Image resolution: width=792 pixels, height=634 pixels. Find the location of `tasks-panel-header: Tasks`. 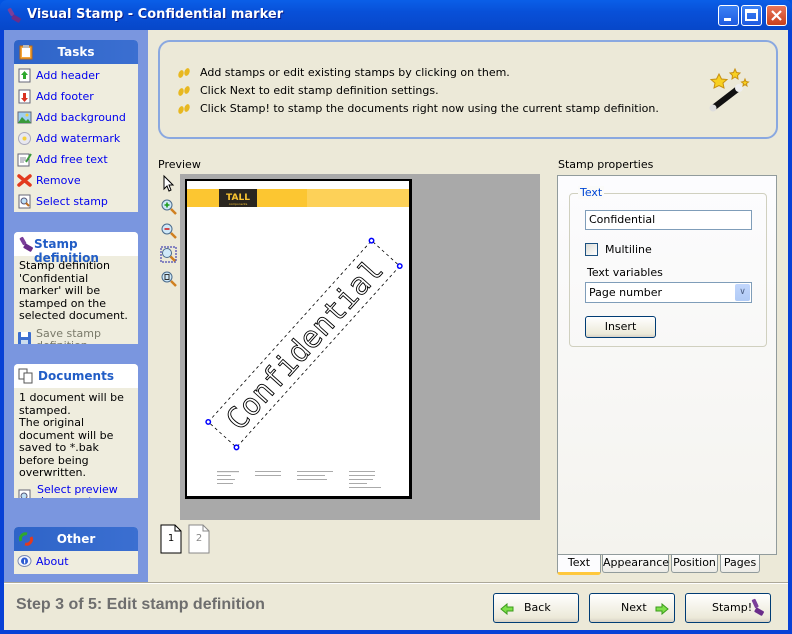

tasks-panel-header: Tasks is located at coordinates (76, 52).